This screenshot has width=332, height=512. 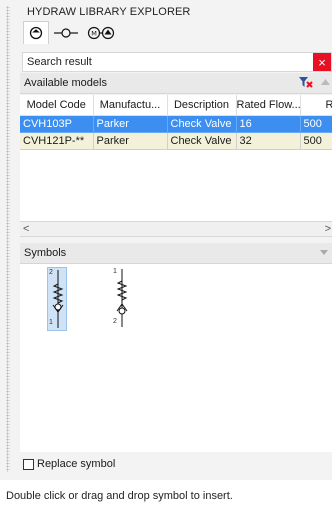 I want to click on svg-text: M, so click(x=94, y=33).